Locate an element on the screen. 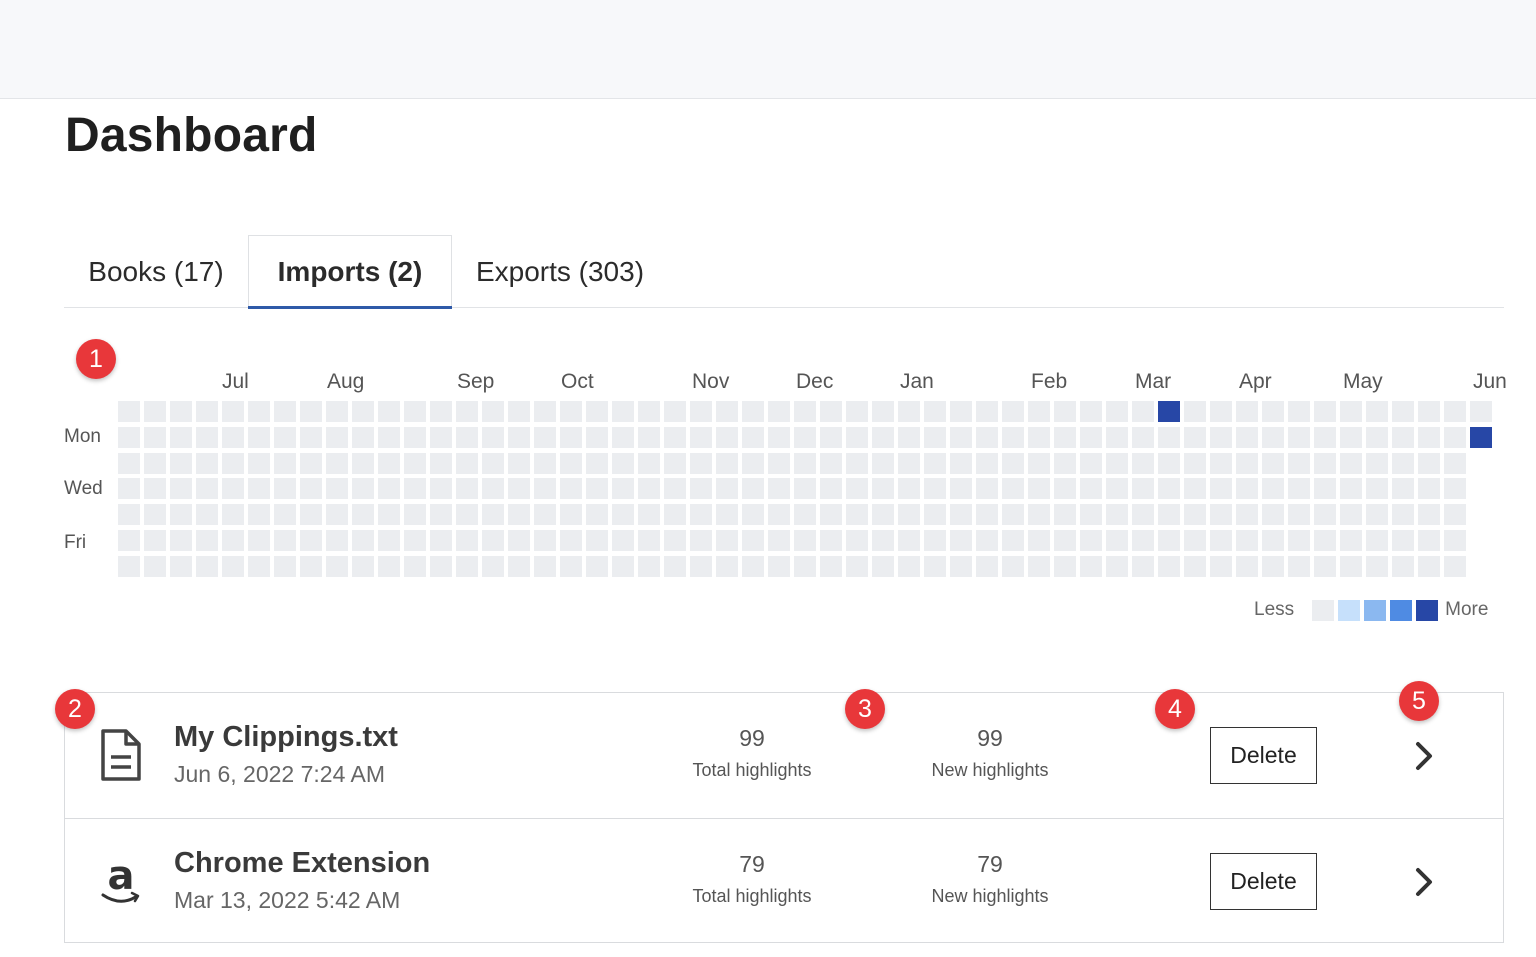 The width and height of the screenshot is (1536, 957). tab-books: Books (17) is located at coordinates (156, 271).